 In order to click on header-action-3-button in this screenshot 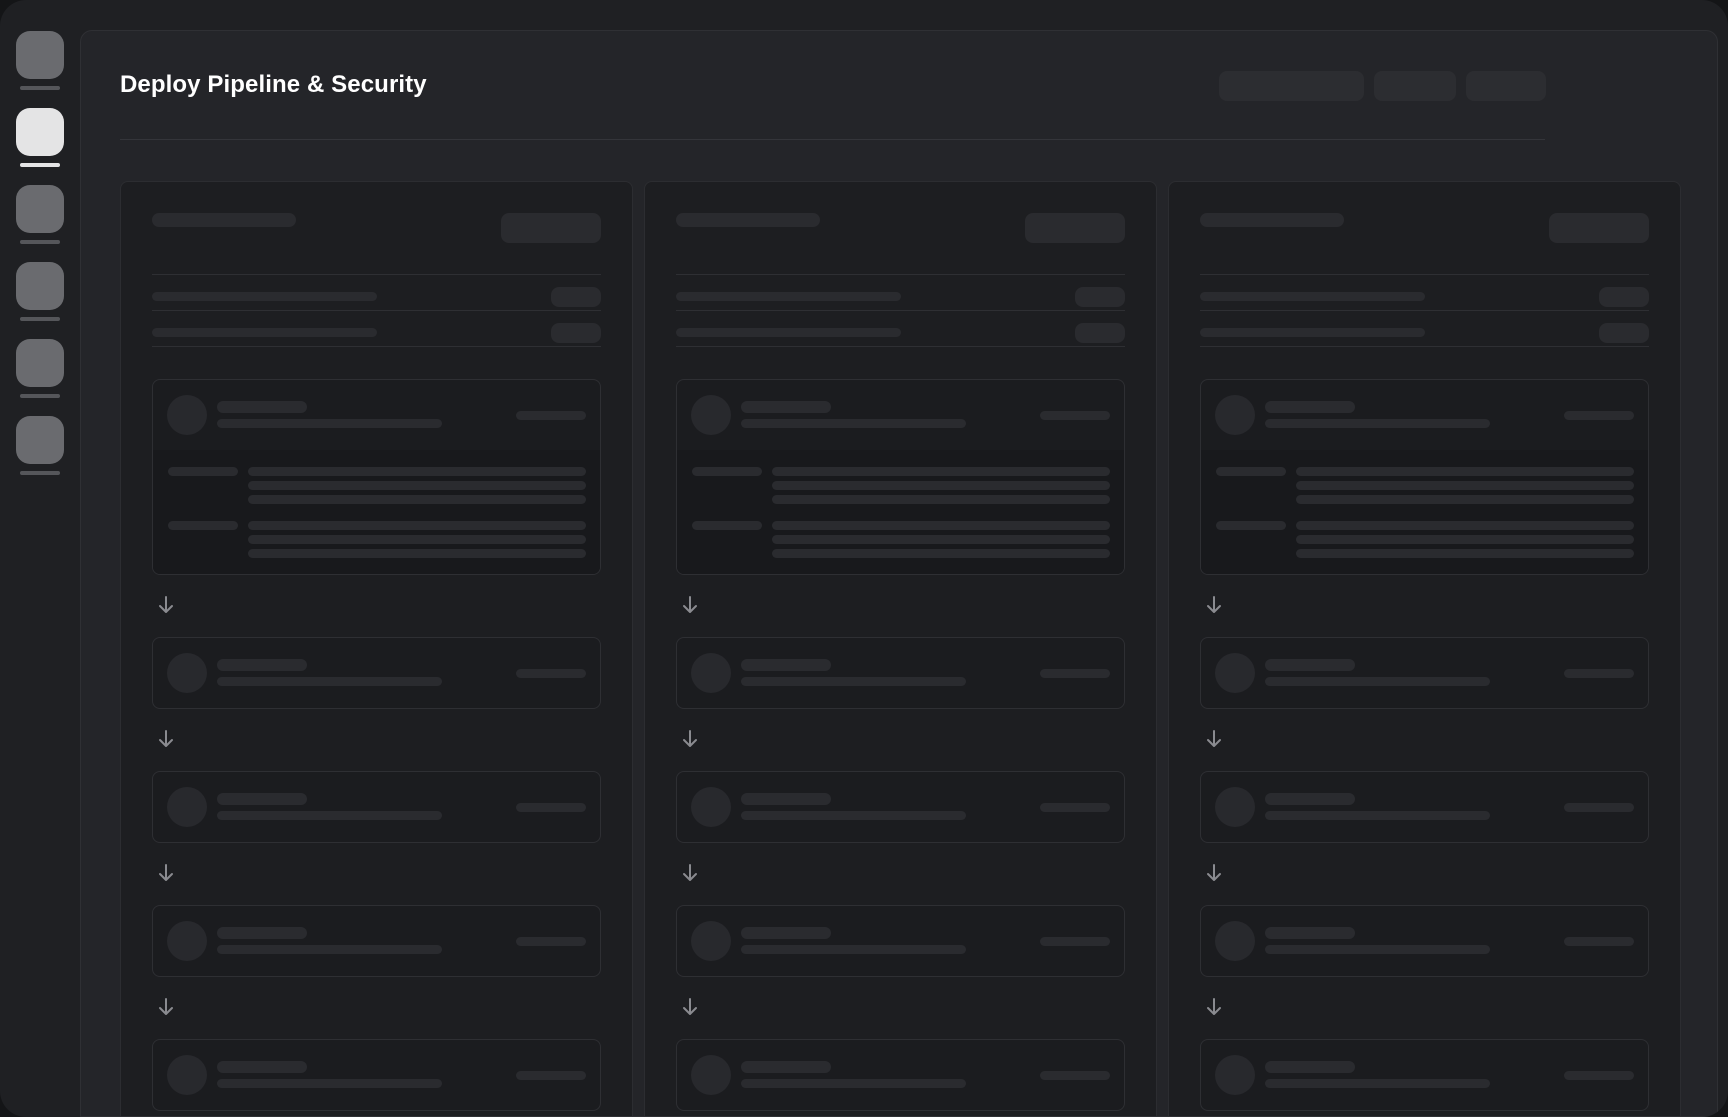, I will do `click(1506, 86)`.